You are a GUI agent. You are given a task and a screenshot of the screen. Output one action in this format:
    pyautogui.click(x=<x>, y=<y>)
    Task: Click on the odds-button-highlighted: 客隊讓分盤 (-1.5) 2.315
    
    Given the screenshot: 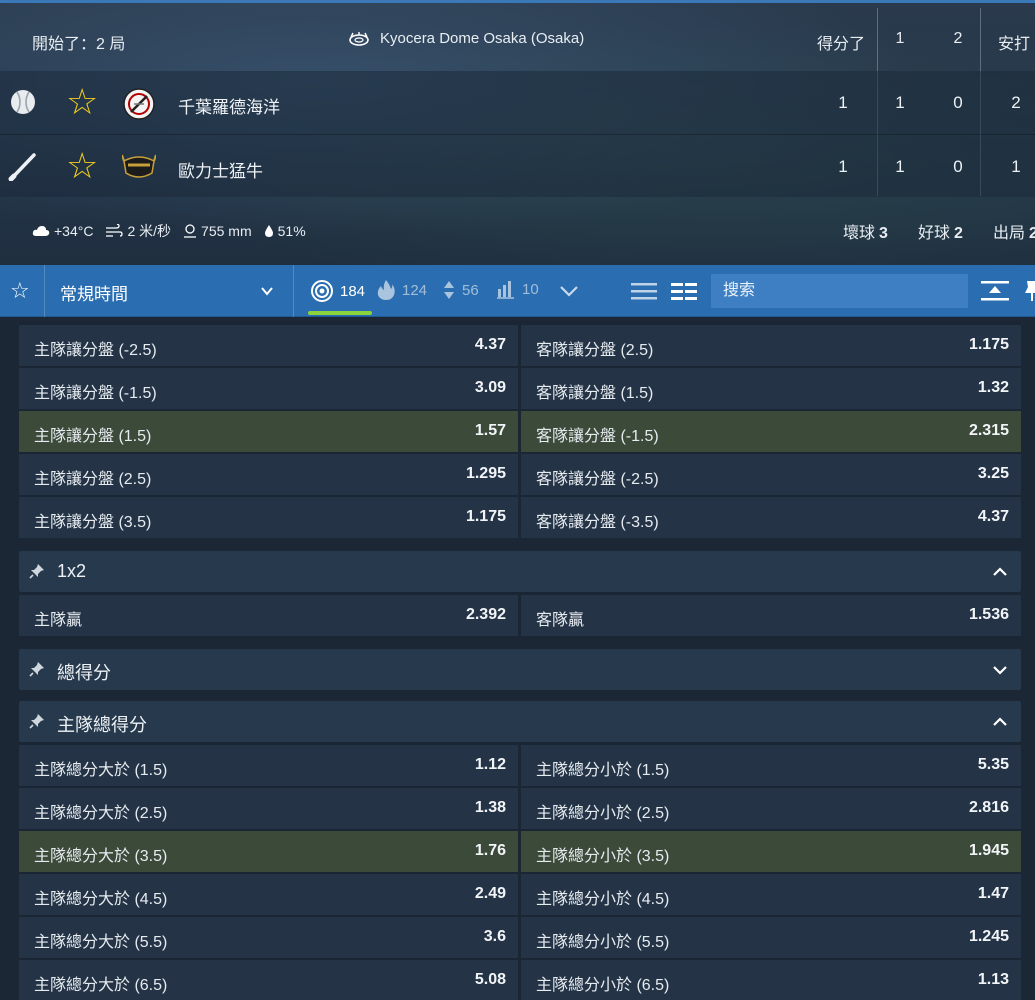 What is the action you would take?
    pyautogui.click(x=771, y=431)
    